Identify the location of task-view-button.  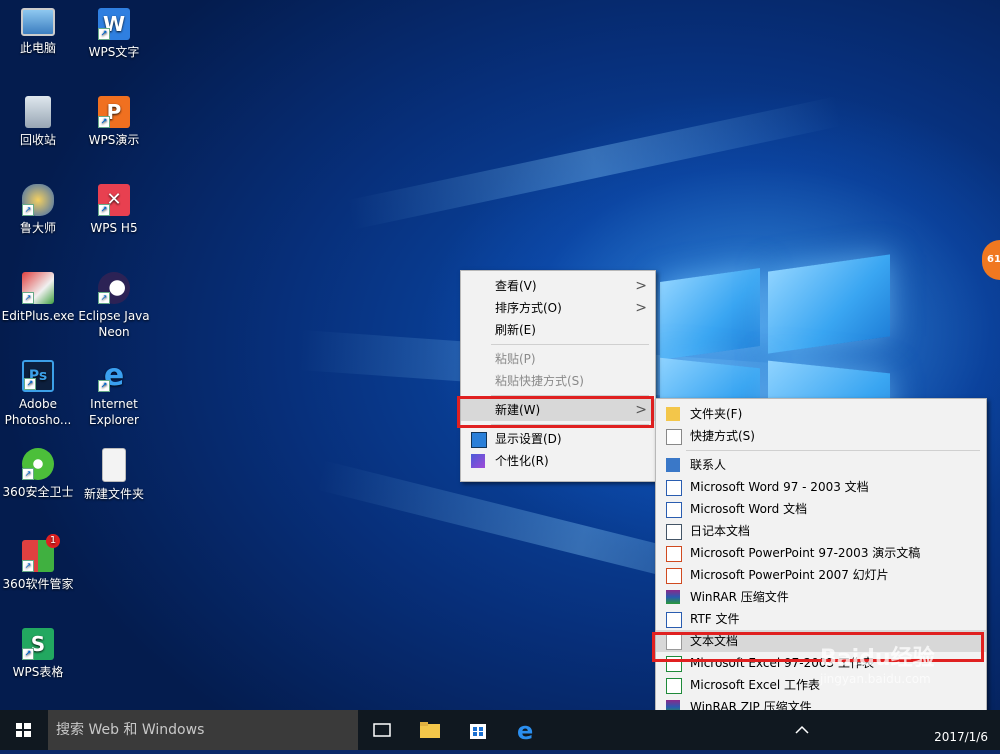
(382, 730).